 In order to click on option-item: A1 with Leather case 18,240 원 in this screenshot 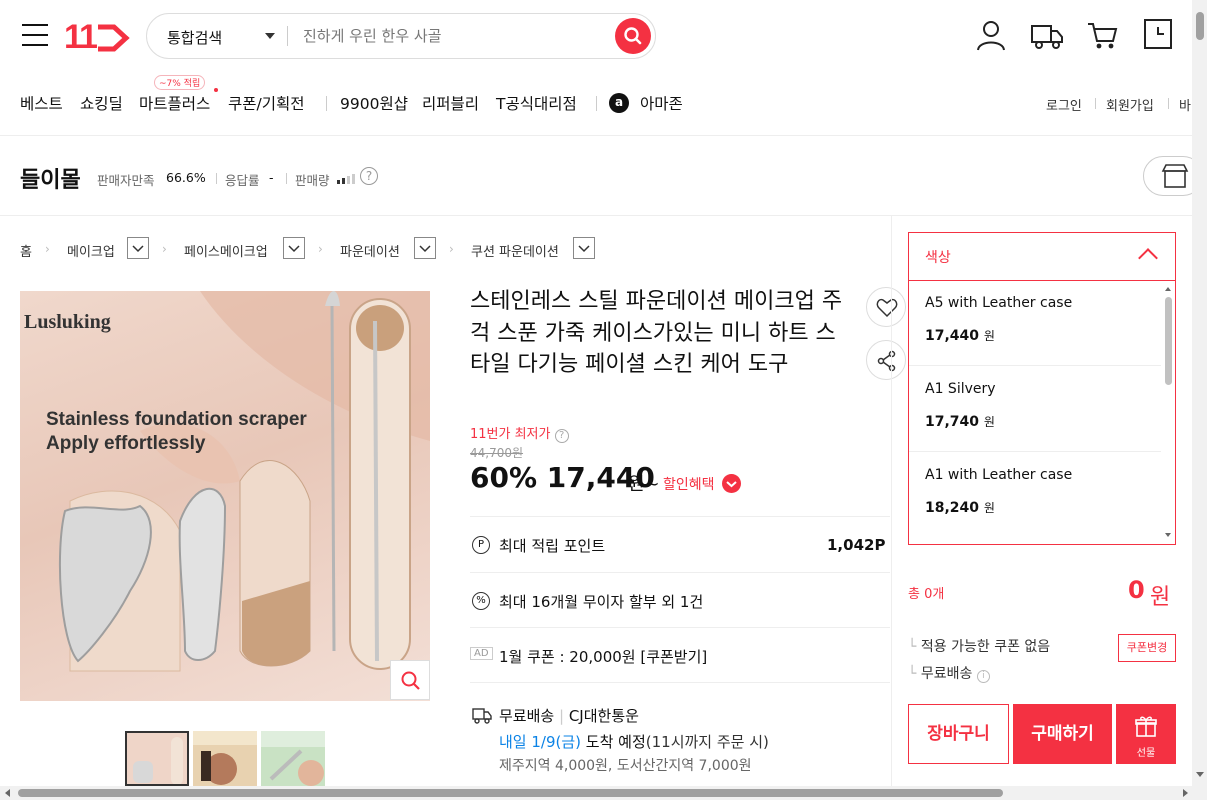, I will do `click(1035, 495)`.